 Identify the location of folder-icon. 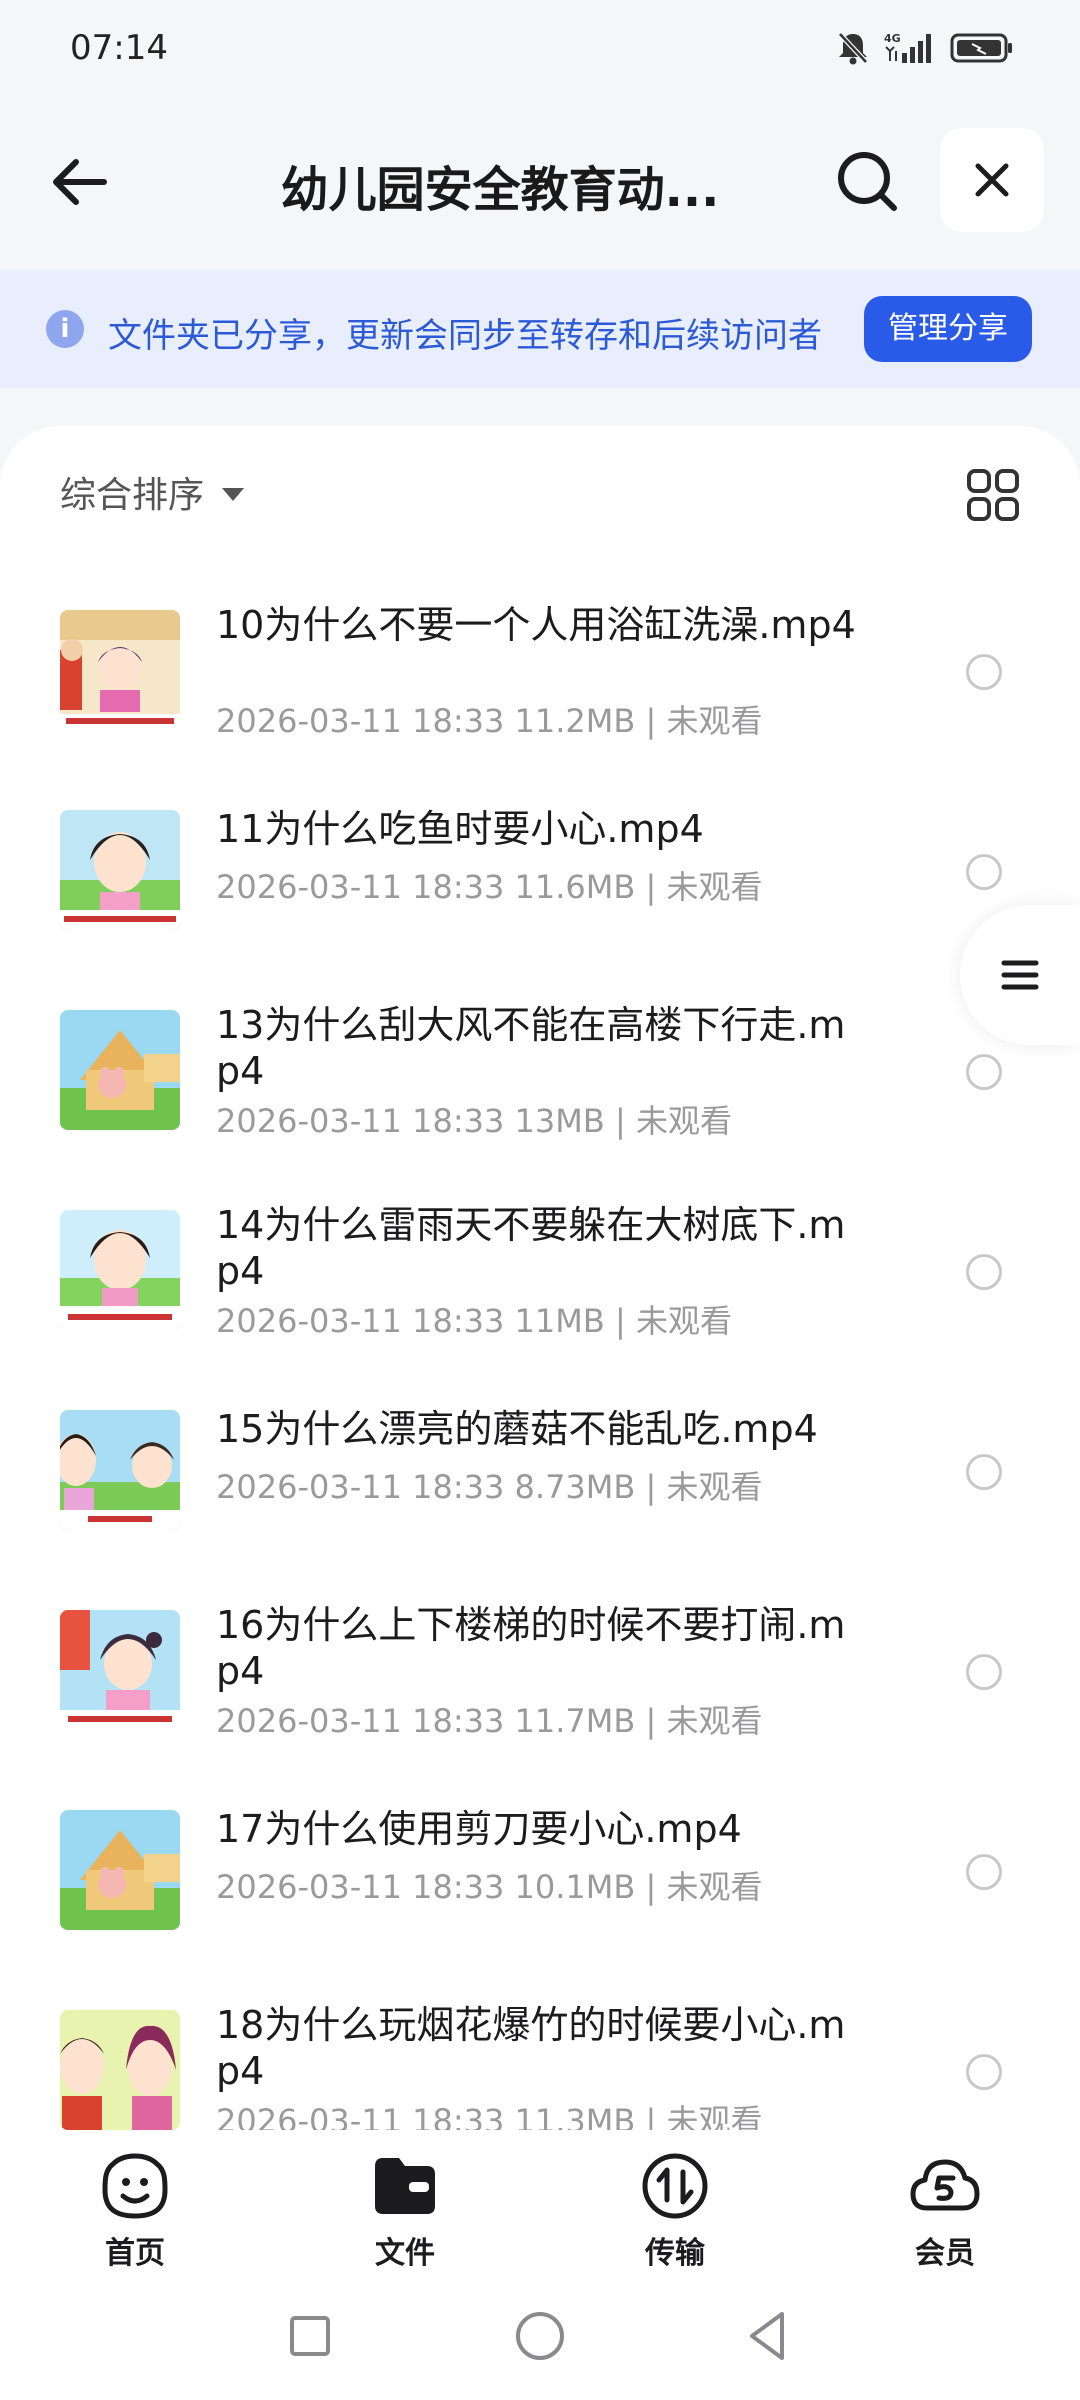
(405, 2186).